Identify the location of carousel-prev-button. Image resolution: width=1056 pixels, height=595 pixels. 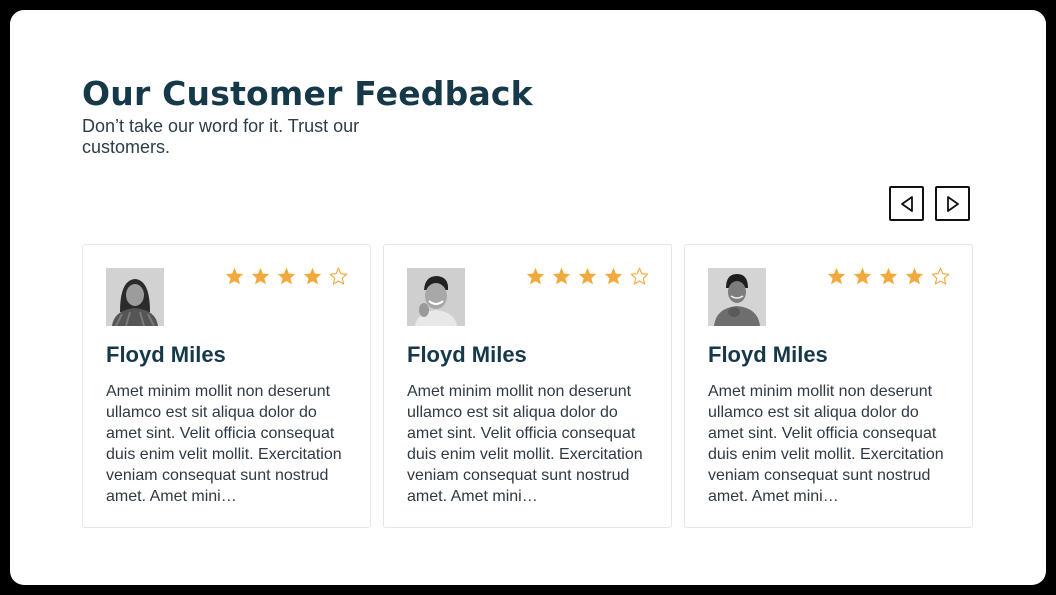
(906, 203).